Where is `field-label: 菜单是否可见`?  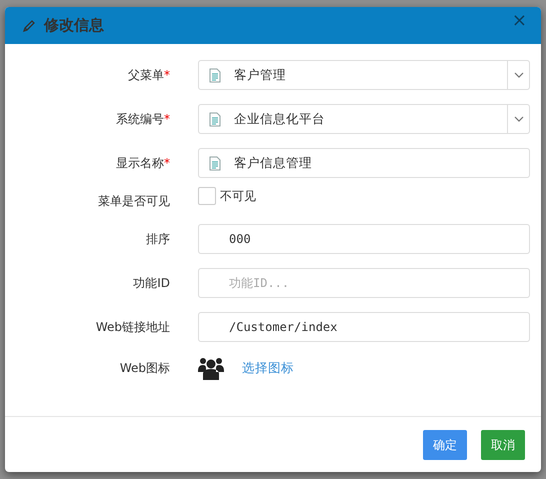
field-label: 菜单是否可见 is located at coordinates (133, 201).